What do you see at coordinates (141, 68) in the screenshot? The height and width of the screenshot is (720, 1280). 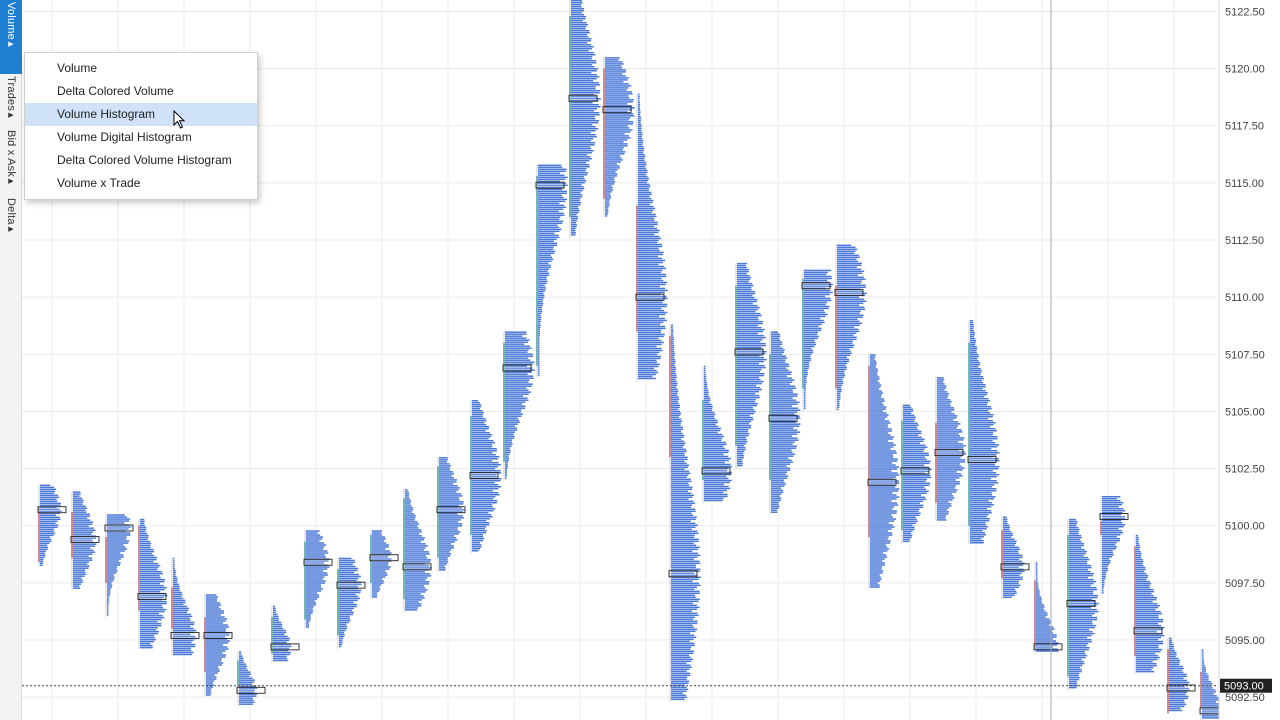 I see `menu-item-volume: Volume` at bounding box center [141, 68].